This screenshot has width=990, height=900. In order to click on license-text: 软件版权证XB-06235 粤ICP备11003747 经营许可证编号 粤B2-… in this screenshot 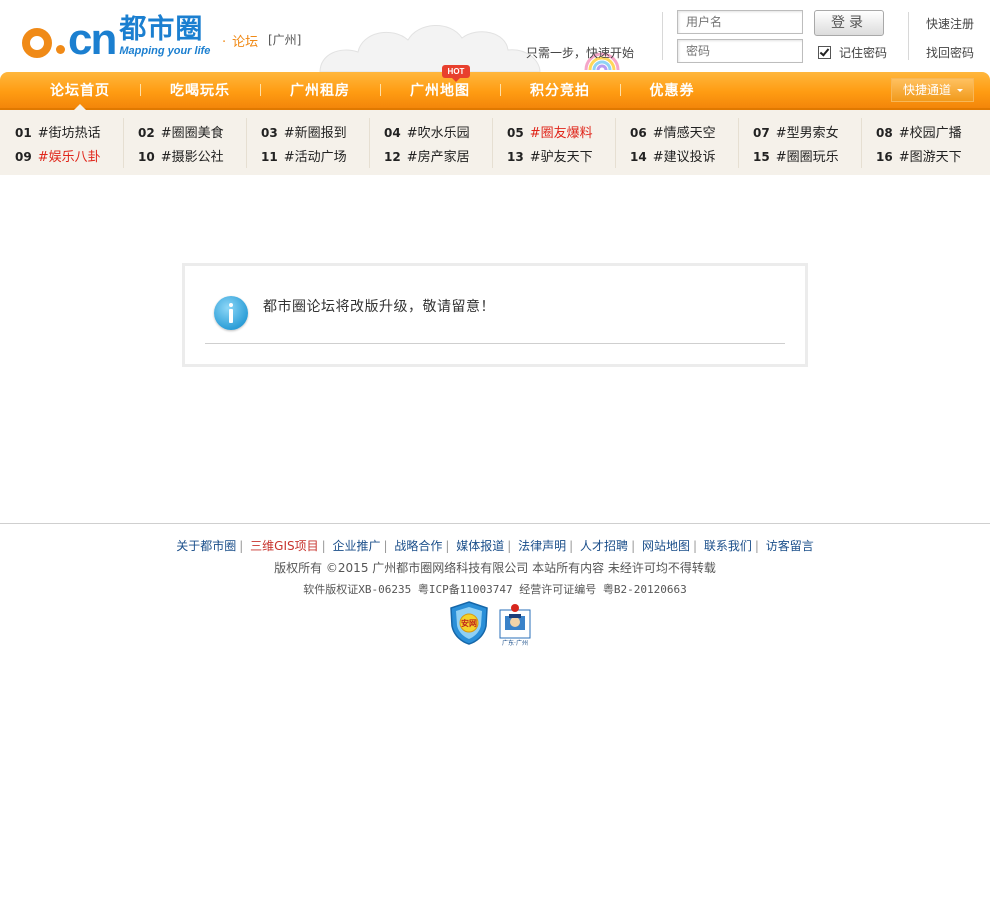, I will do `click(495, 589)`.